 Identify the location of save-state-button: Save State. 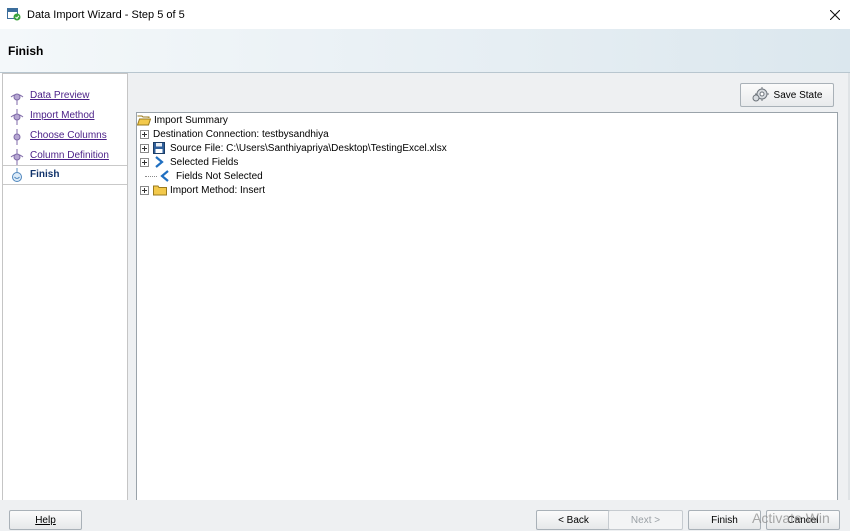
(787, 95).